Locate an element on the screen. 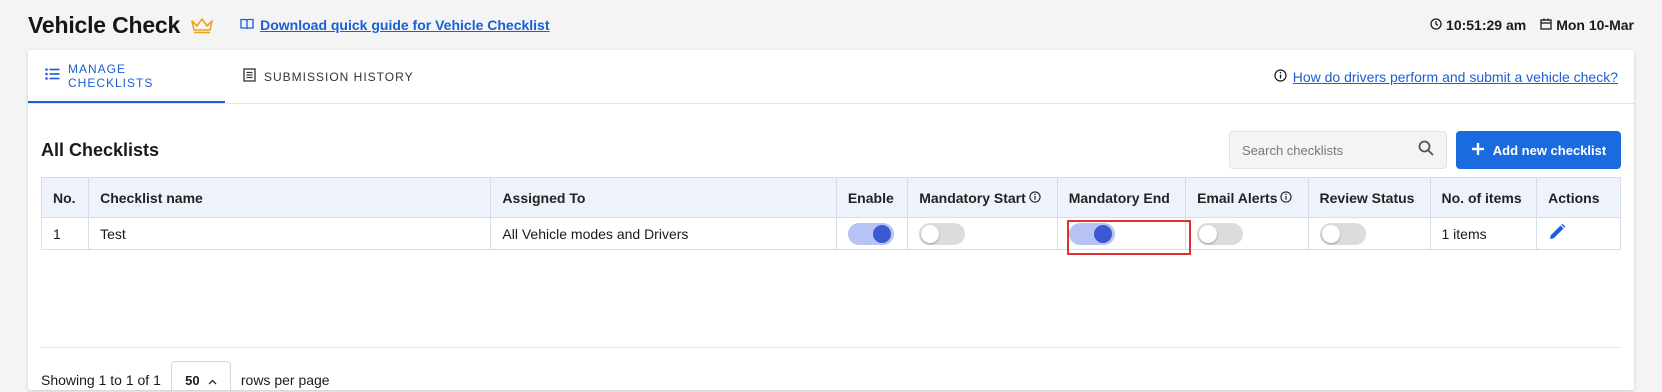 The image size is (1662, 392). edit-pencil-icon is located at coordinates (1557, 233).